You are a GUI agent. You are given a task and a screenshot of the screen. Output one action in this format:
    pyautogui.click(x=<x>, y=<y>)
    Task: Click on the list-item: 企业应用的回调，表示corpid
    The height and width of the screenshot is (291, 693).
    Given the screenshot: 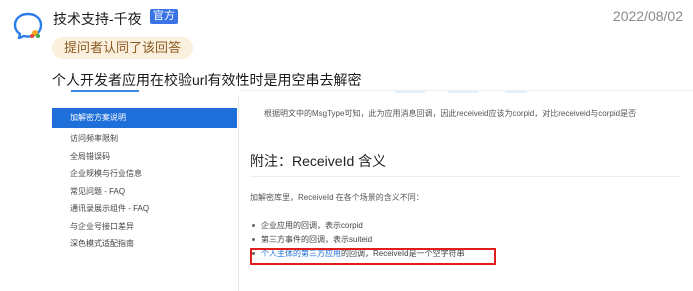 What is the action you would take?
    pyautogui.click(x=358, y=226)
    